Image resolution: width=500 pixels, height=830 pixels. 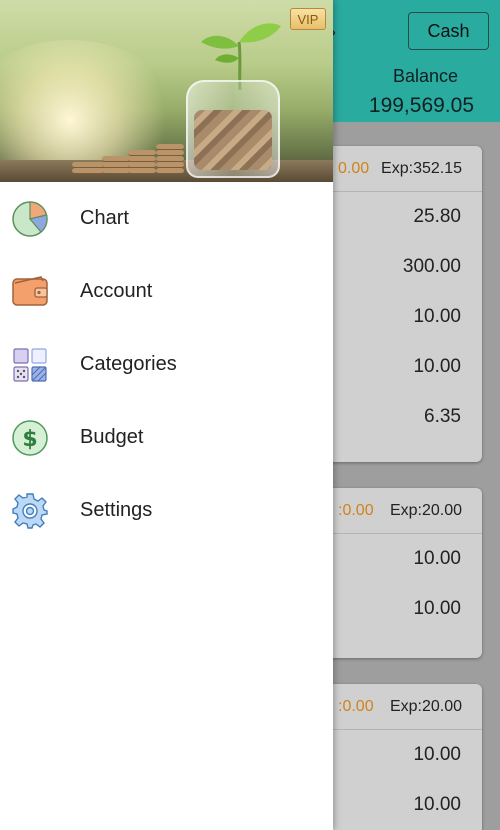 I want to click on income-value: 0.00, so click(x=354, y=168).